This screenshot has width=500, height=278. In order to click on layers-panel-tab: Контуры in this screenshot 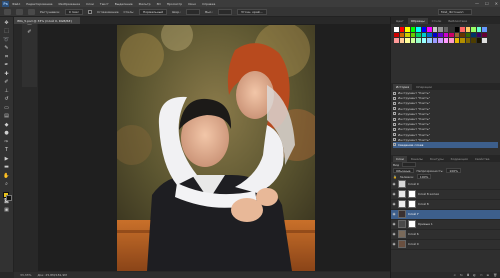, I will do `click(437, 159)`.